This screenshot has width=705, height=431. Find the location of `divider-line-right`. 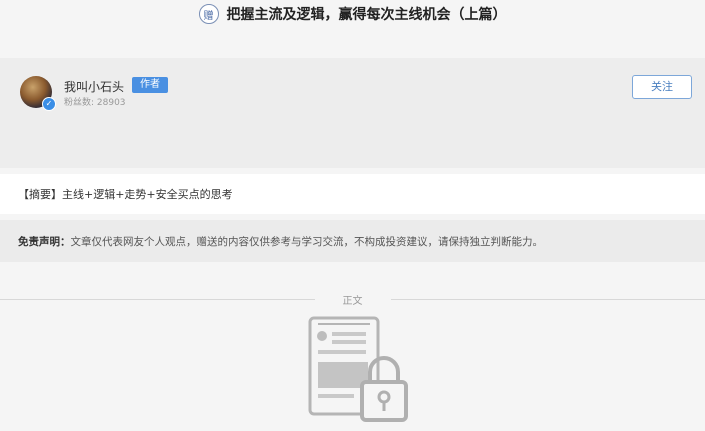

divider-line-right is located at coordinates (548, 299).